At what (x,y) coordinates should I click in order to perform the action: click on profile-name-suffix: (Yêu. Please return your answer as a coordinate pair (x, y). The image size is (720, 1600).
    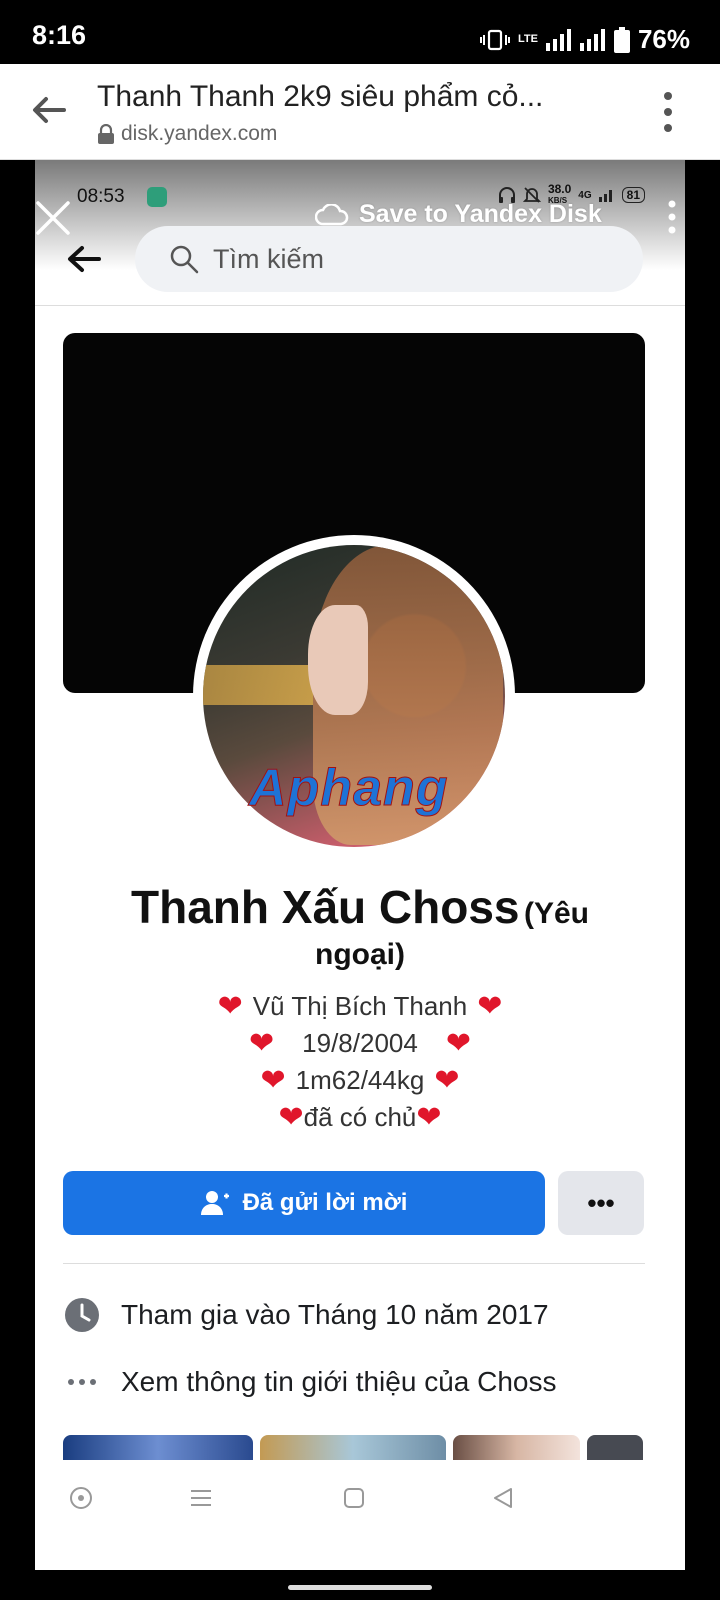
    Looking at the image, I should click on (556, 913).